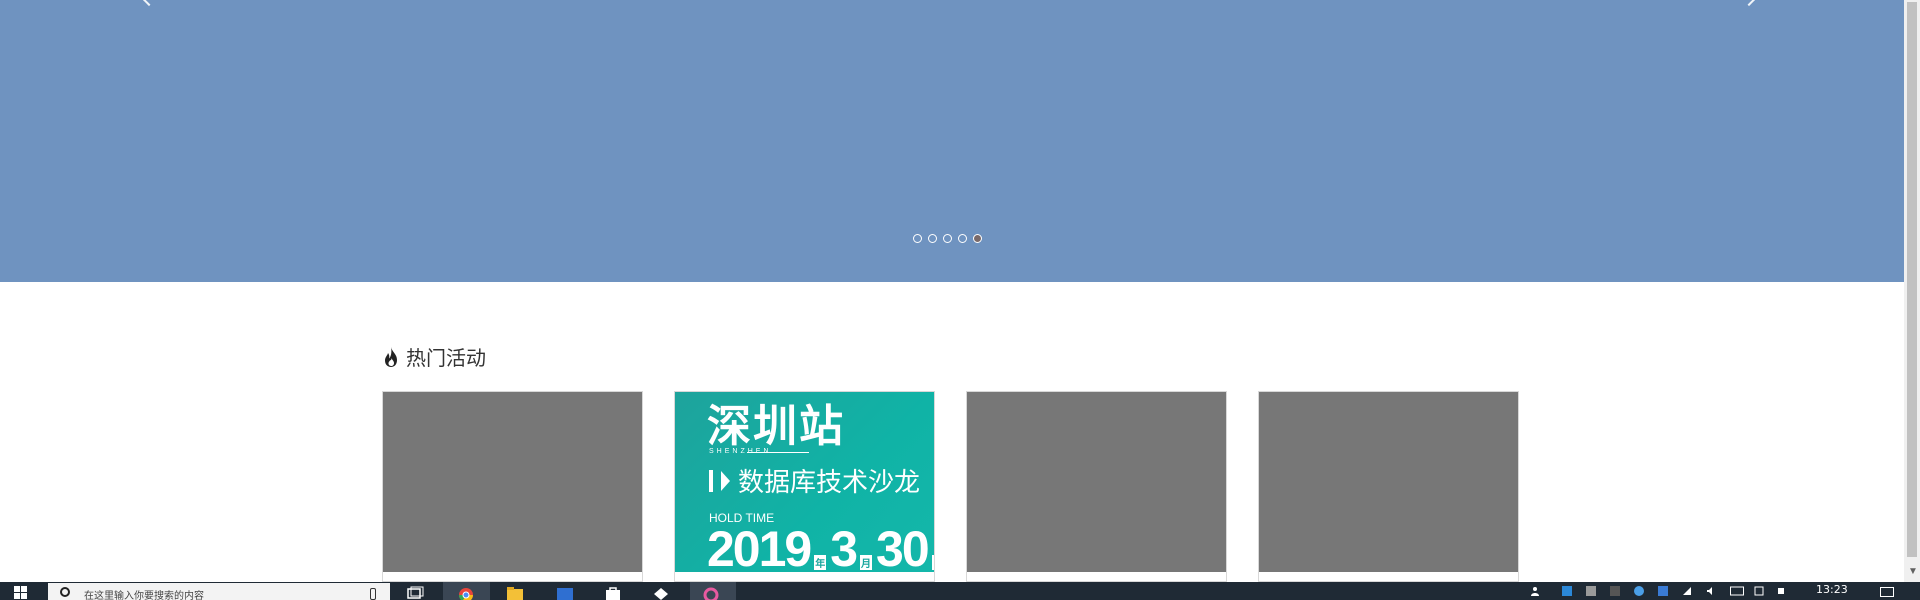 The image size is (1920, 600). I want to click on poster-date: 2019 年 3 月 30 日, so click(820, 549).